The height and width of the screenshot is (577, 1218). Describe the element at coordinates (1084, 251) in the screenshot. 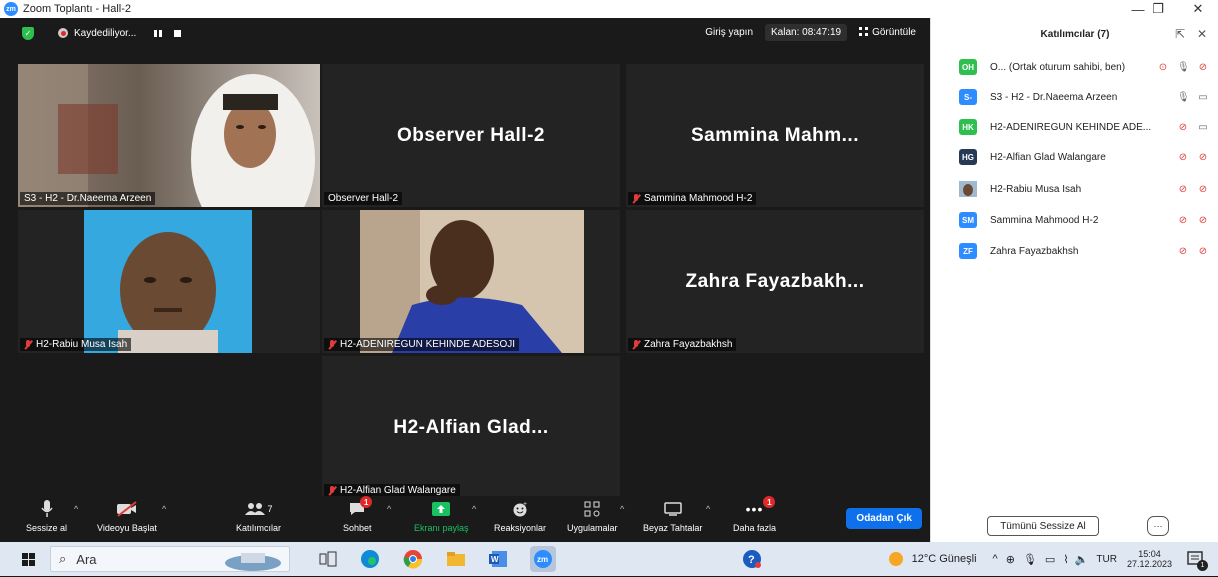

I see `participant-row: ZF Zahra Fayazbakhsh ⊘ ⊘` at that location.